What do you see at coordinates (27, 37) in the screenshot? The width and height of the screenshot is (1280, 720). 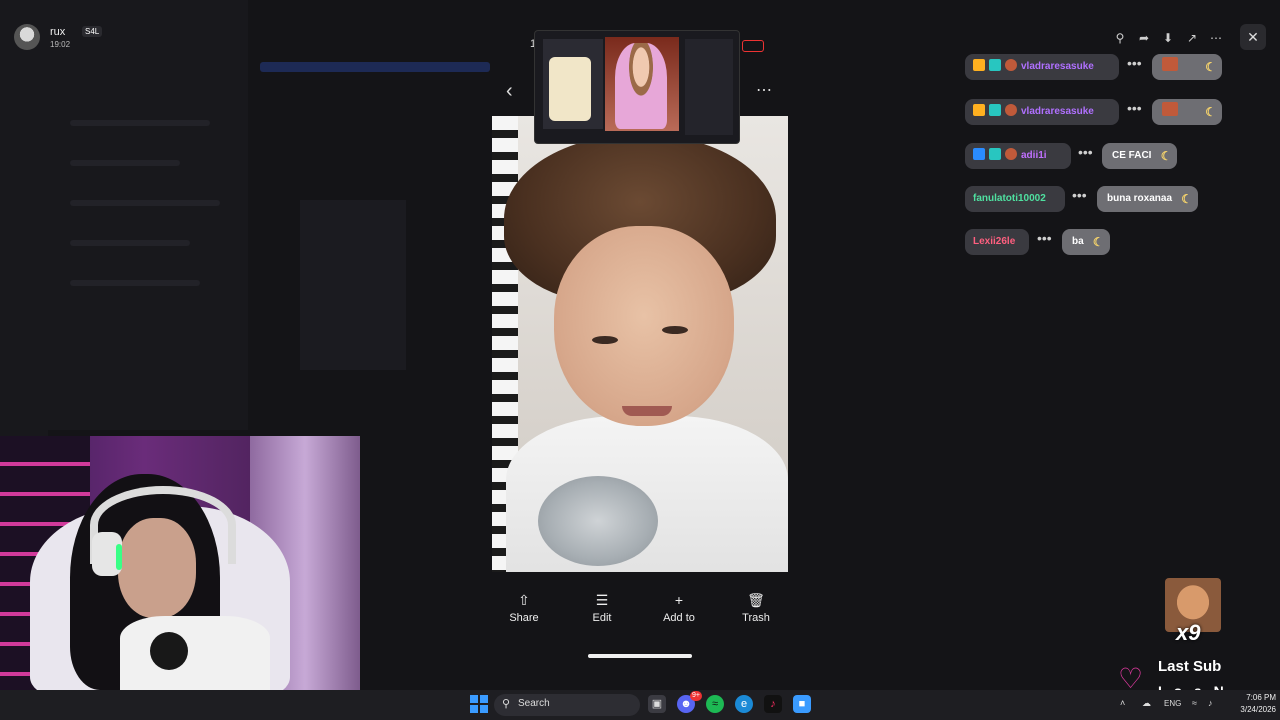 I see `avatar` at bounding box center [27, 37].